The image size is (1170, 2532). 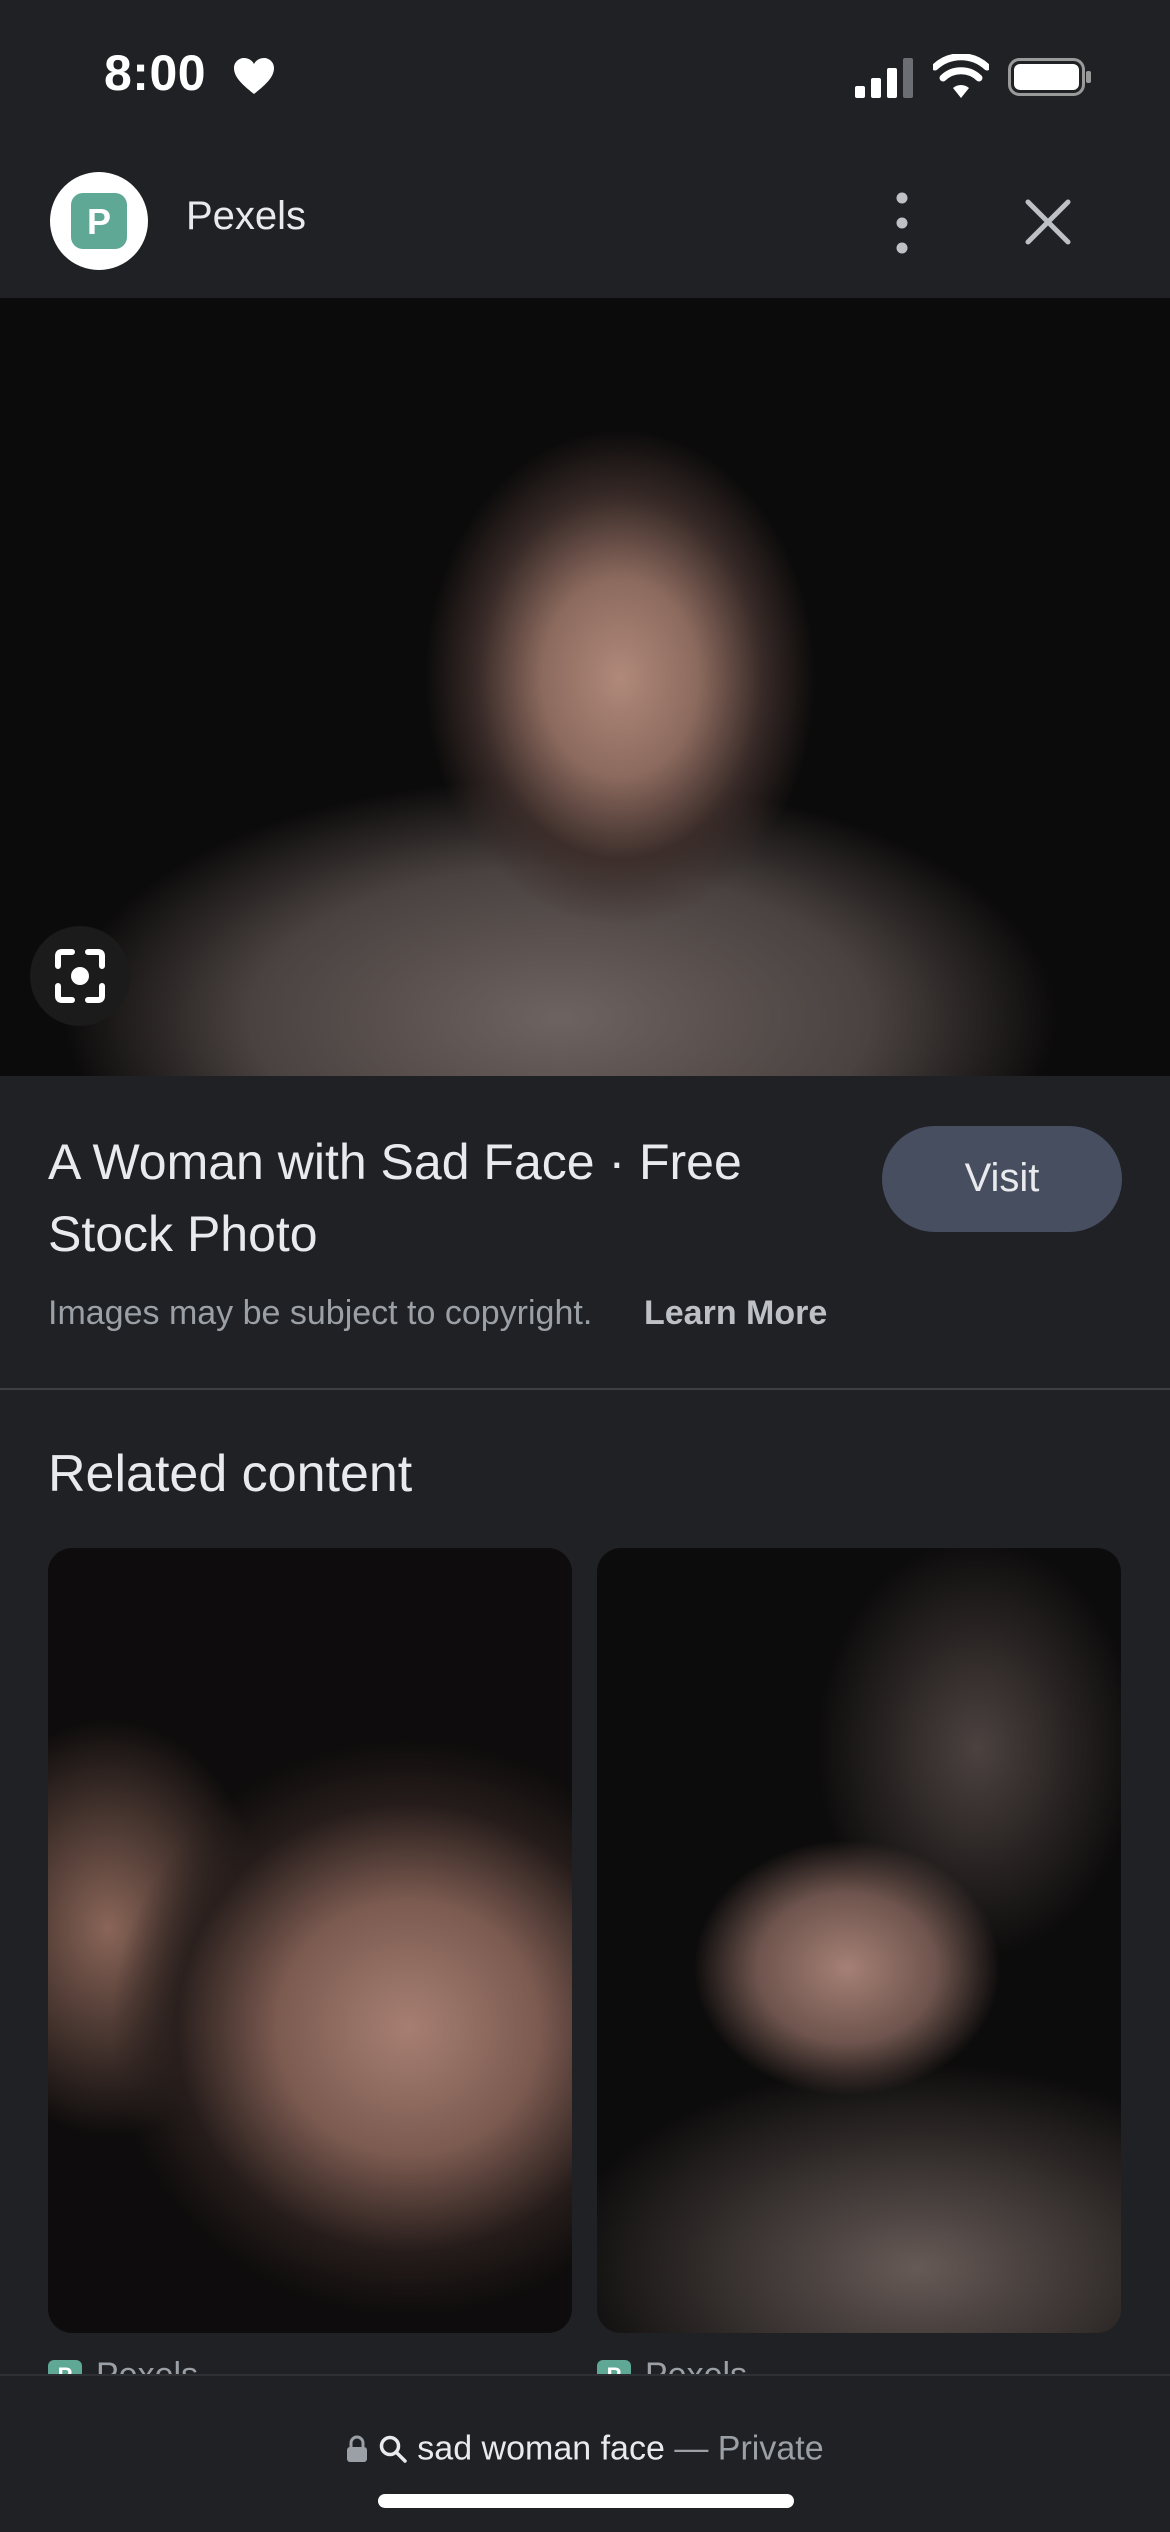 I want to click on more-vert-icon, so click(x=902, y=223).